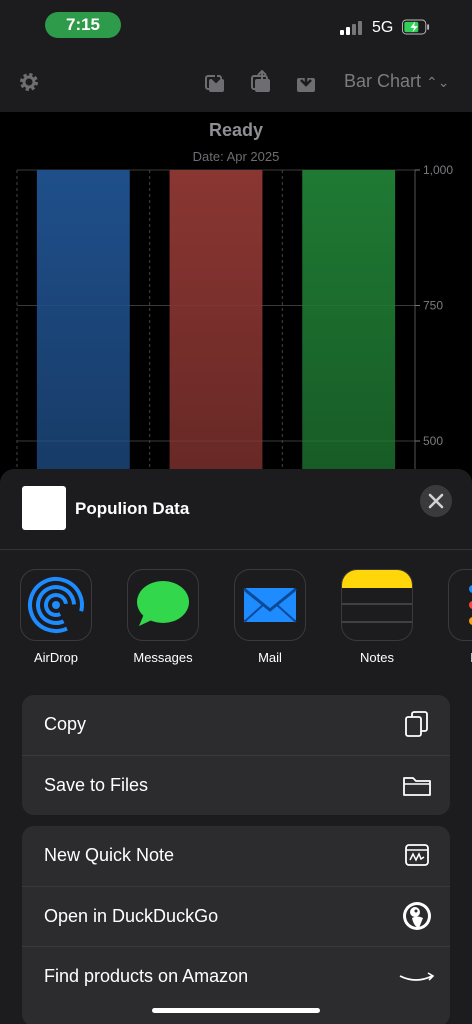 This screenshot has height=1024, width=472. What do you see at coordinates (270, 657) in the screenshot?
I see `app-label: Mail` at bounding box center [270, 657].